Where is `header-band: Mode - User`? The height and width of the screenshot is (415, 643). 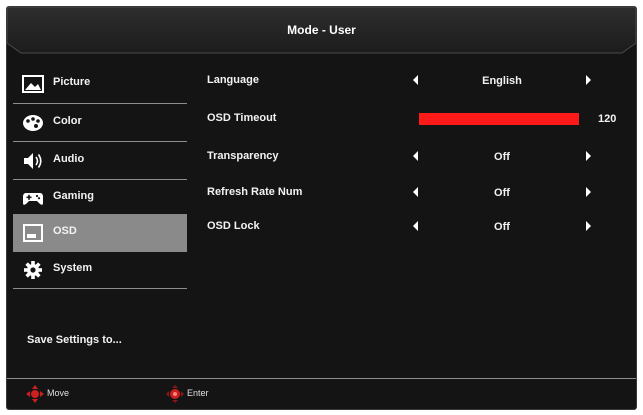 header-band: Mode - User is located at coordinates (321, 32).